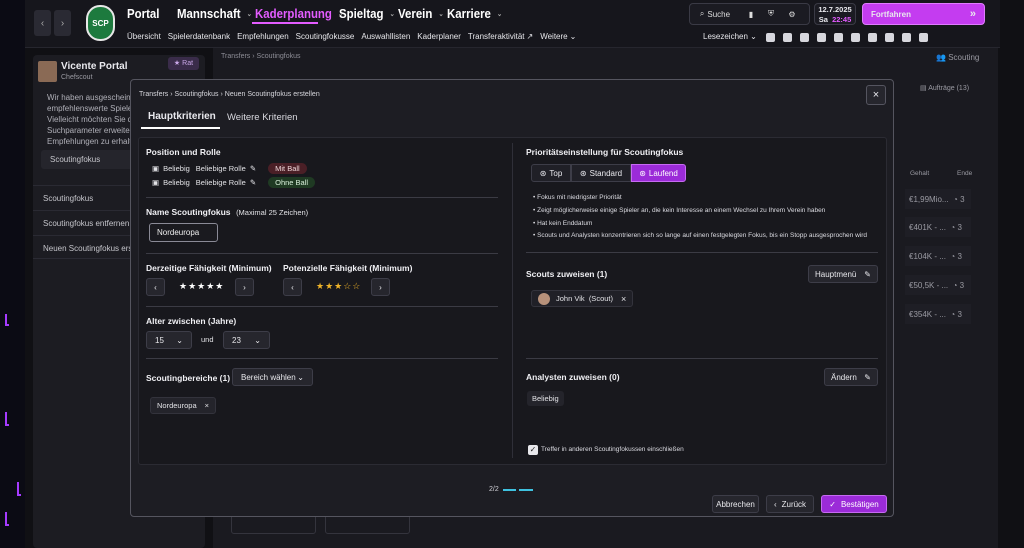 The height and width of the screenshot is (548, 1024). Describe the element at coordinates (183, 63) in the screenshot. I see `rat-badge: ★ Rat` at that location.